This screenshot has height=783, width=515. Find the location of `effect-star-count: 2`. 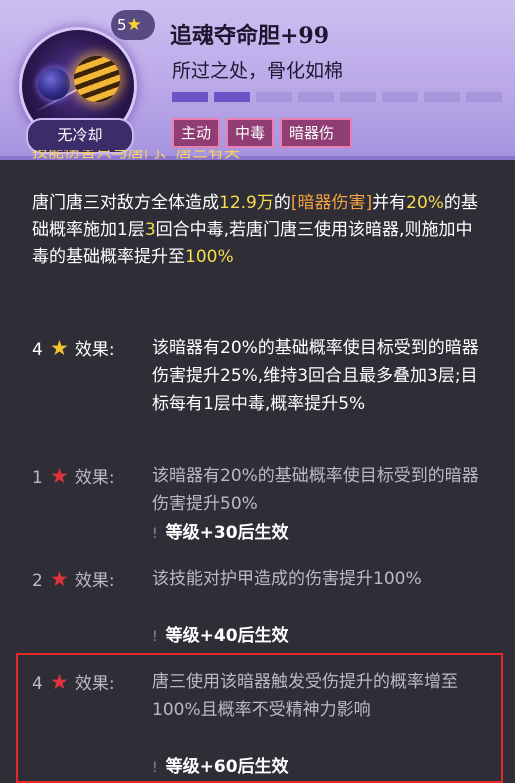

effect-star-count: 2 is located at coordinates (37, 581).